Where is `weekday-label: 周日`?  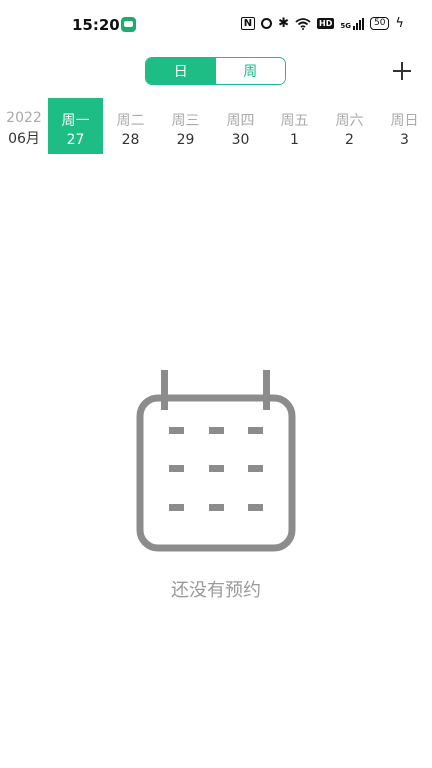 weekday-label: 周日 is located at coordinates (404, 121).